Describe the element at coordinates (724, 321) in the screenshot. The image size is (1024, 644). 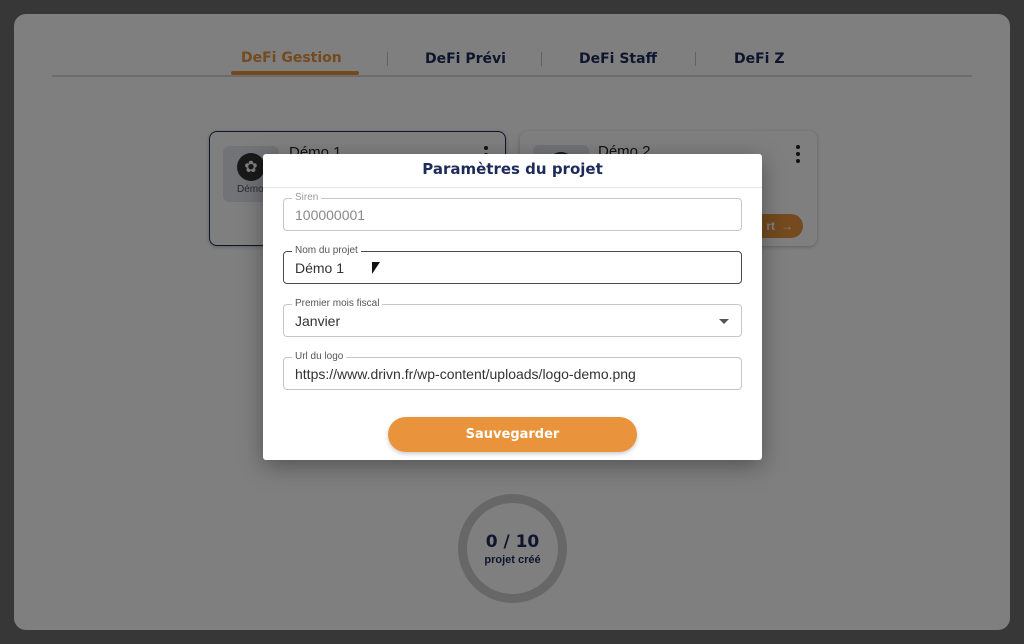
I see `chevron-down-icon` at that location.